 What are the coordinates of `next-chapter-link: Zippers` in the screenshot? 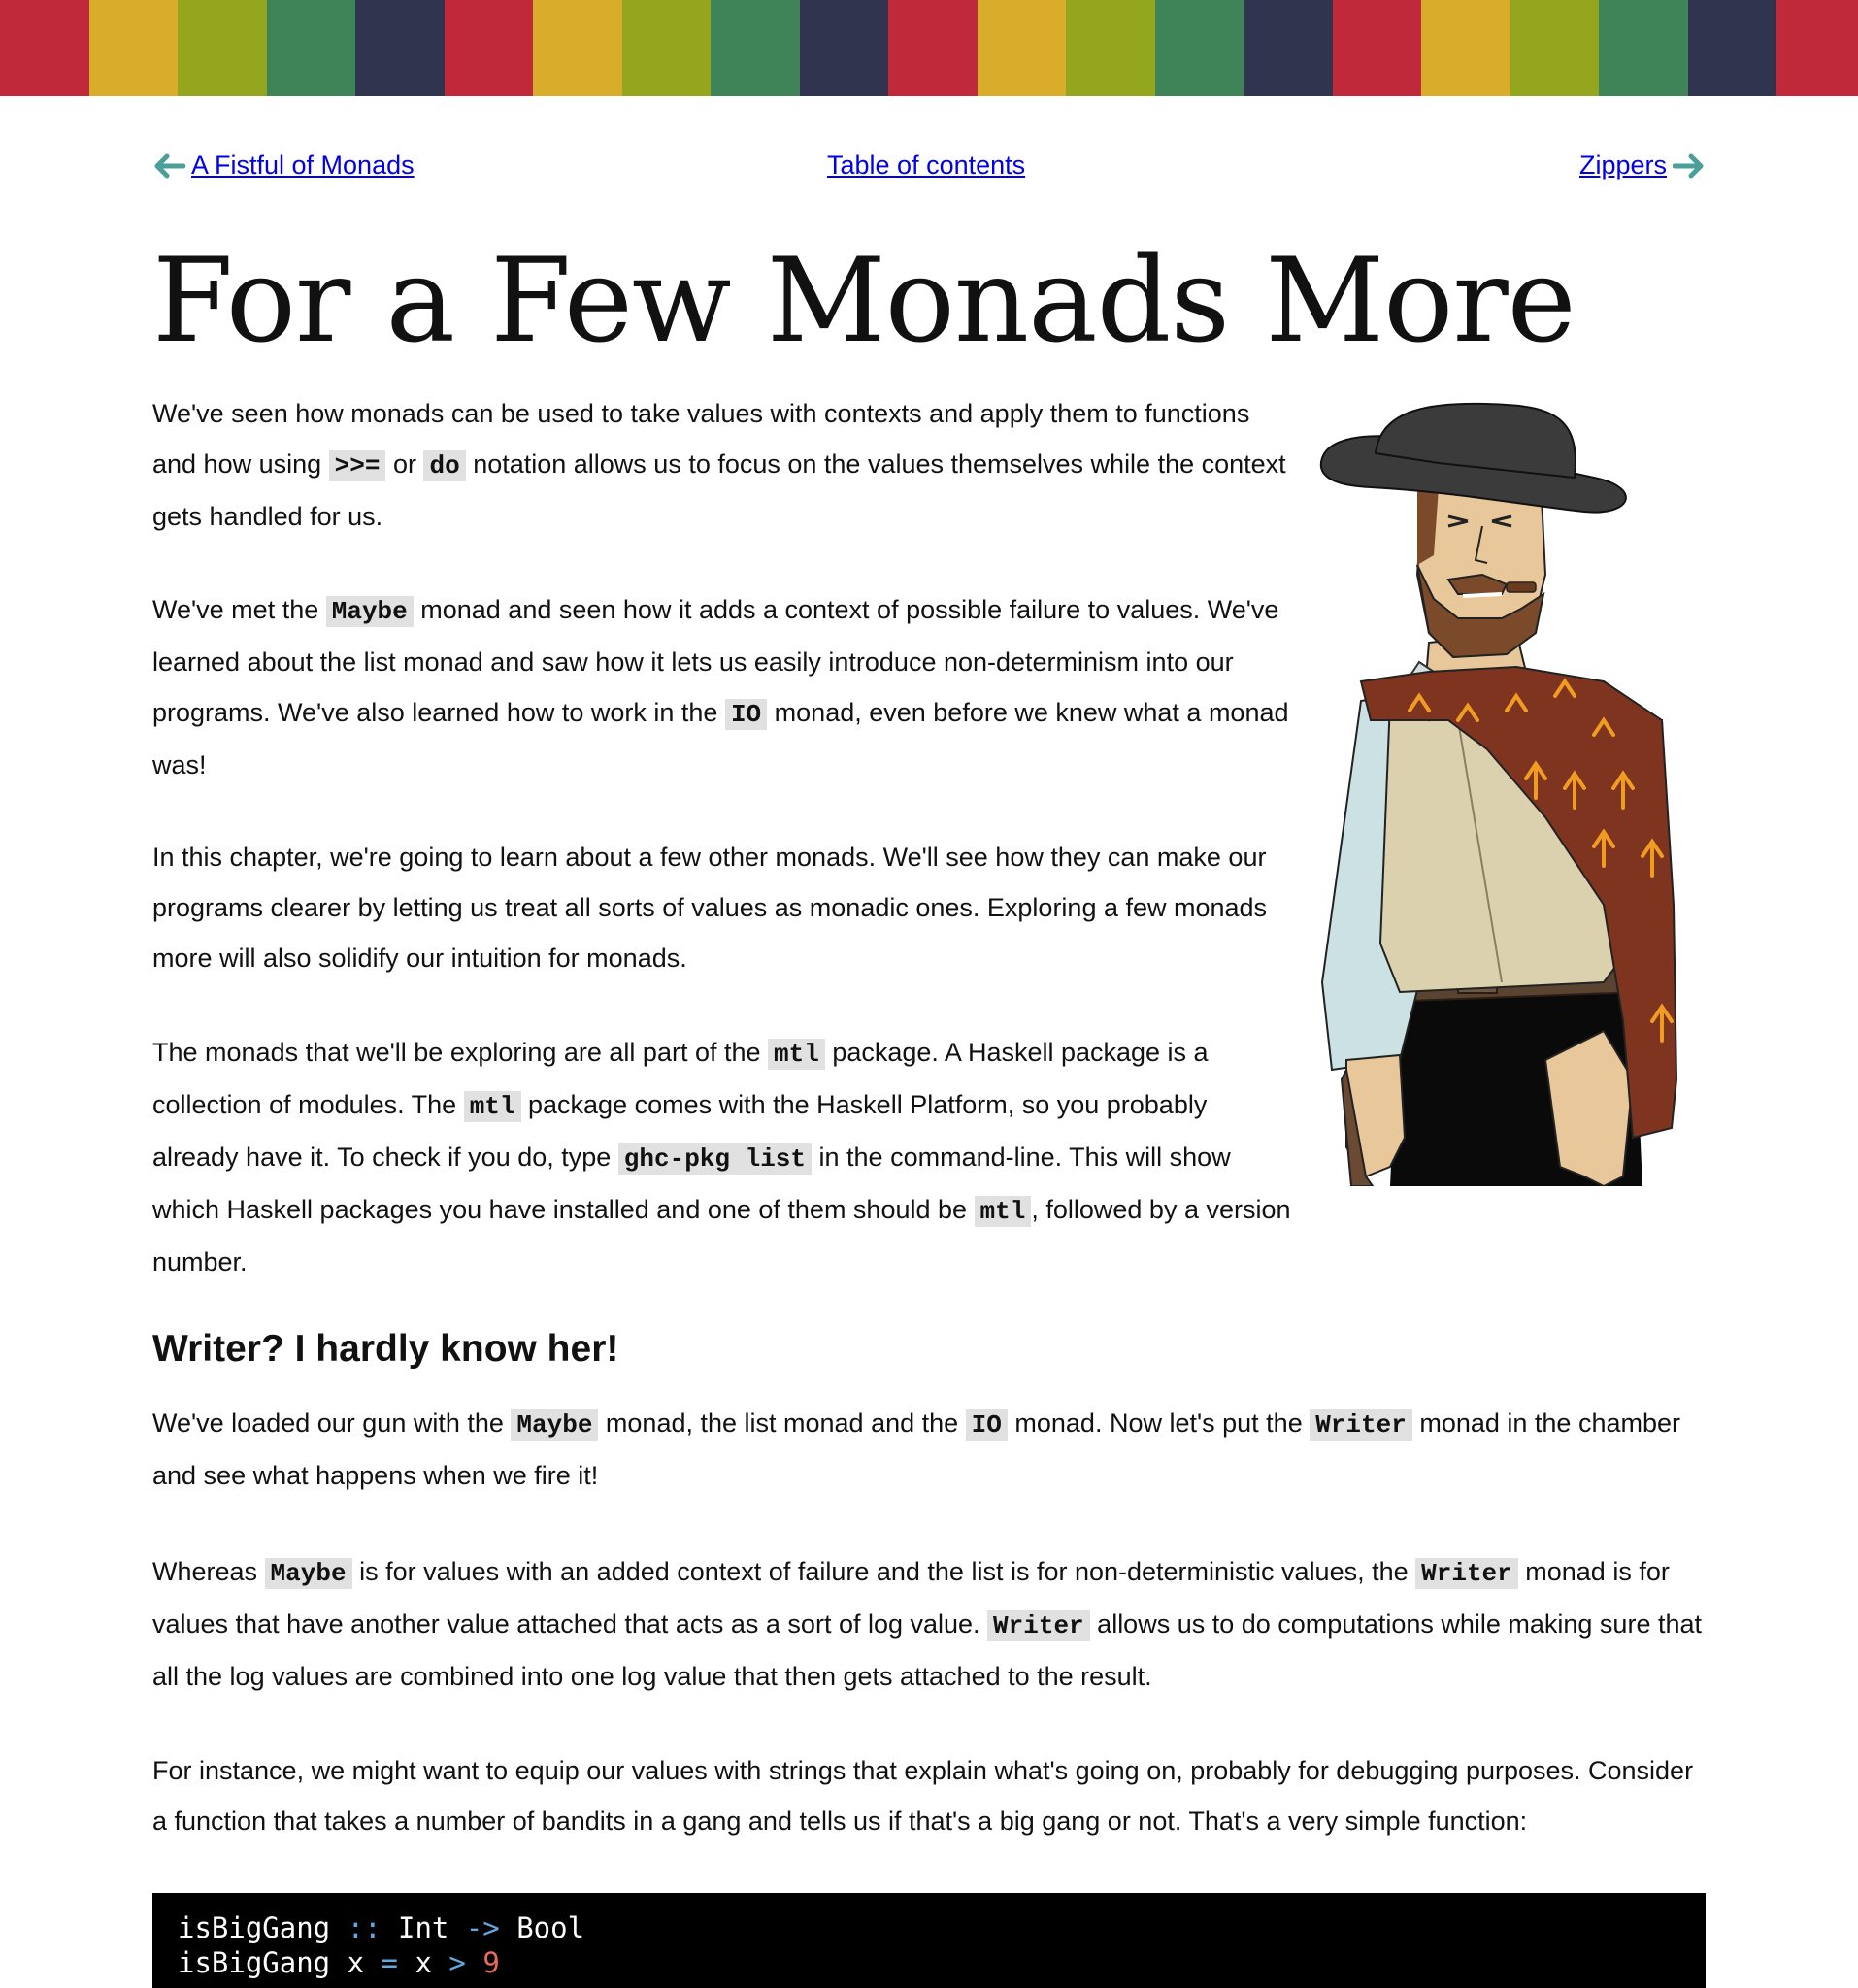 It's located at (1623, 165).